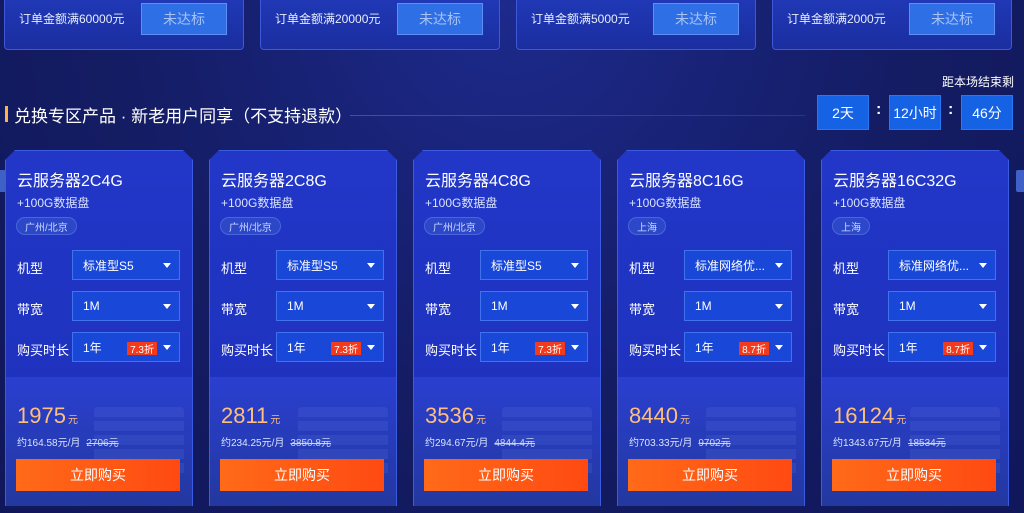 Image resolution: width=1024 pixels, height=513 pixels. I want to click on section-title-text: 兑换专区产品 · 新老用户同享（不支持退款）, so click(183, 116).